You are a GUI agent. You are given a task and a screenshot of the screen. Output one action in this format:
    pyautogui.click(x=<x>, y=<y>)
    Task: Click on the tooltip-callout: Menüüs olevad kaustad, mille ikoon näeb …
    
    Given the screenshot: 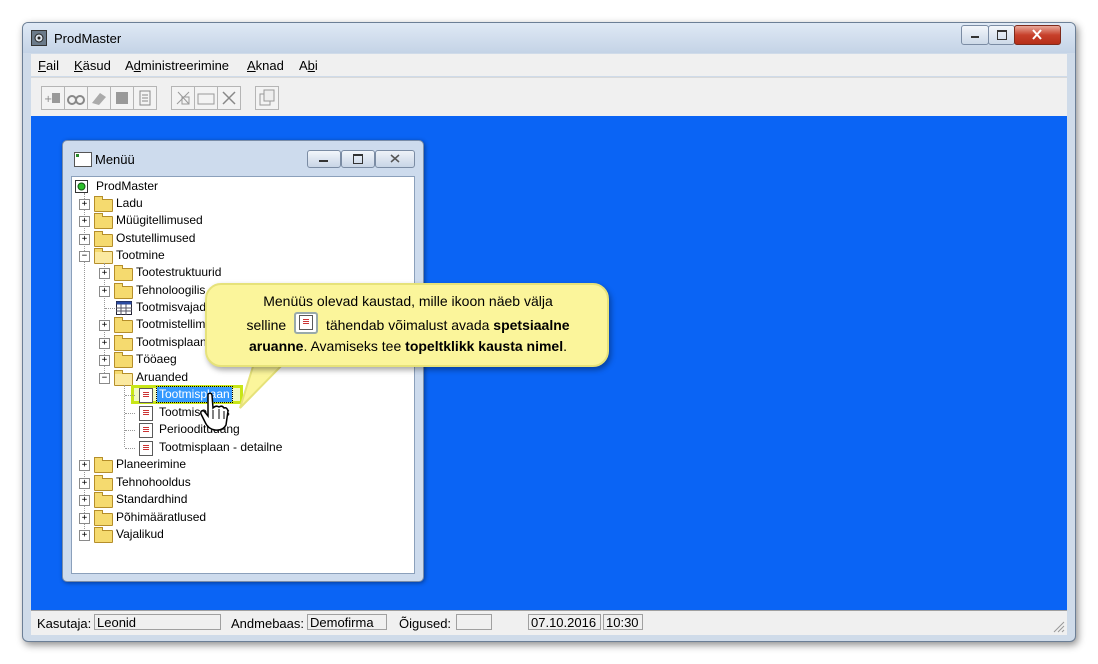 What is the action you would take?
    pyautogui.click(x=407, y=325)
    